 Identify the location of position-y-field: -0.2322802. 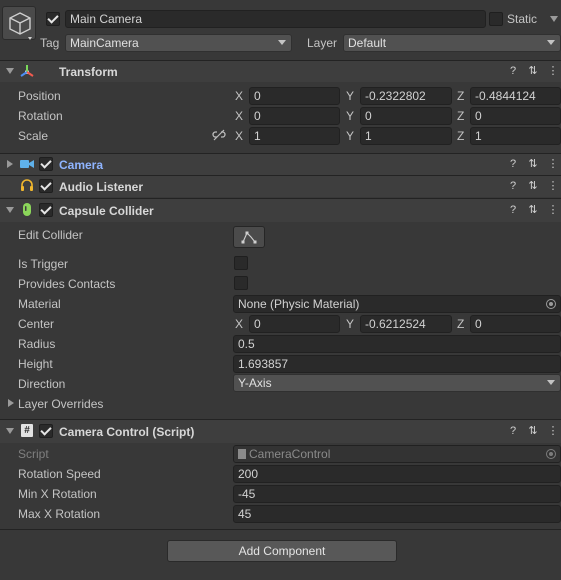
(406, 96).